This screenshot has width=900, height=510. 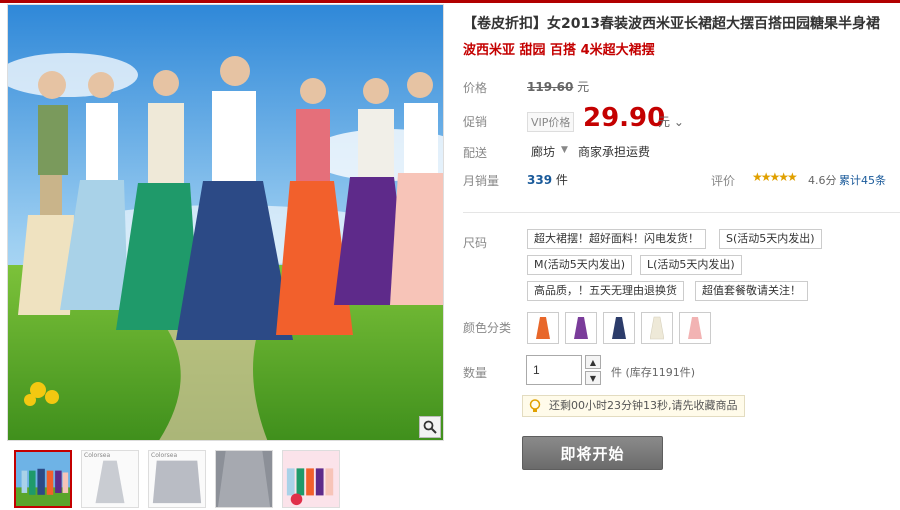 I want to click on countdown-notice: 还剩00小时23分钟13秒,请先收藏商品, so click(x=633, y=406).